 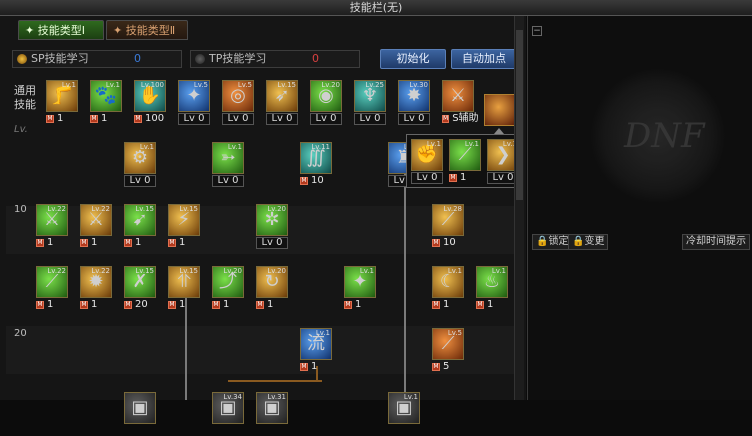 What do you see at coordinates (140, 282) in the screenshot?
I see `cross-blade-icon: ✗ Lv.15` at bounding box center [140, 282].